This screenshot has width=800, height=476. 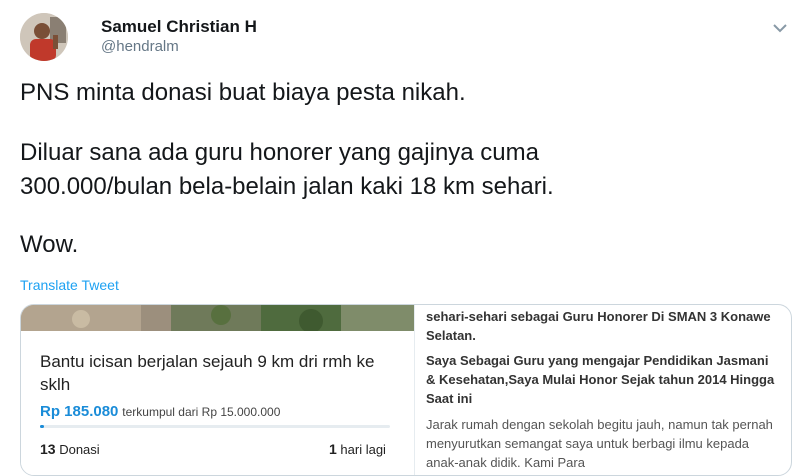 I want to click on tweet-line: PNS minta donasi buat biaya pesta nikah., so click(x=243, y=92).